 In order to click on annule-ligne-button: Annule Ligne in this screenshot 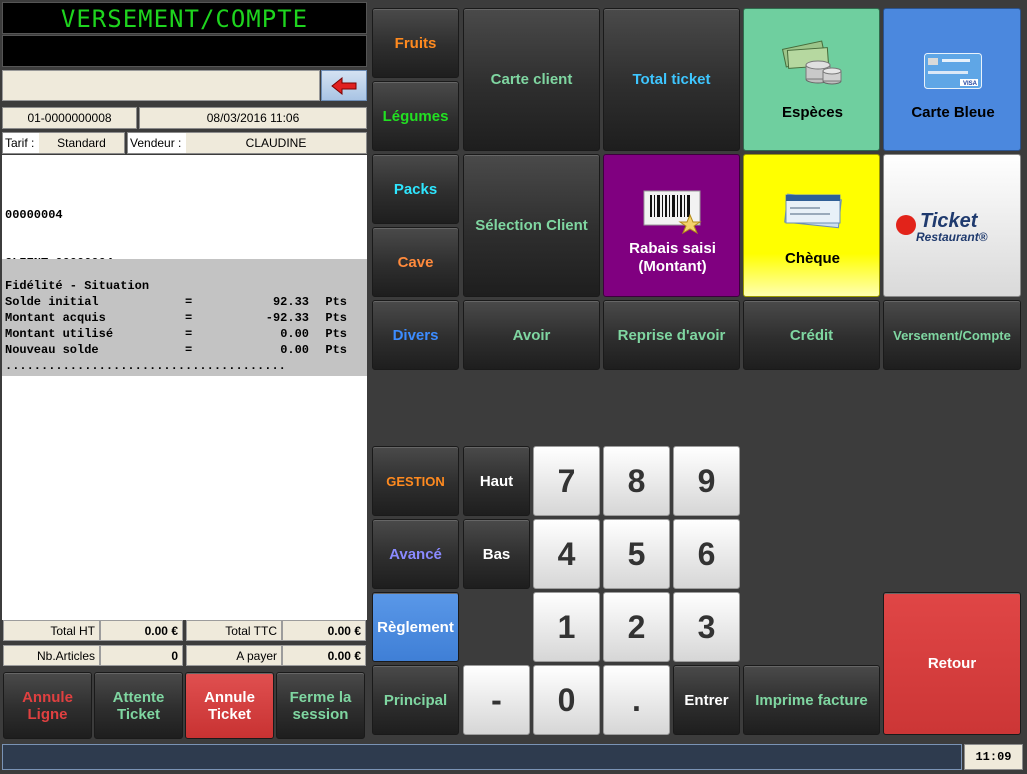, I will do `click(47, 705)`.